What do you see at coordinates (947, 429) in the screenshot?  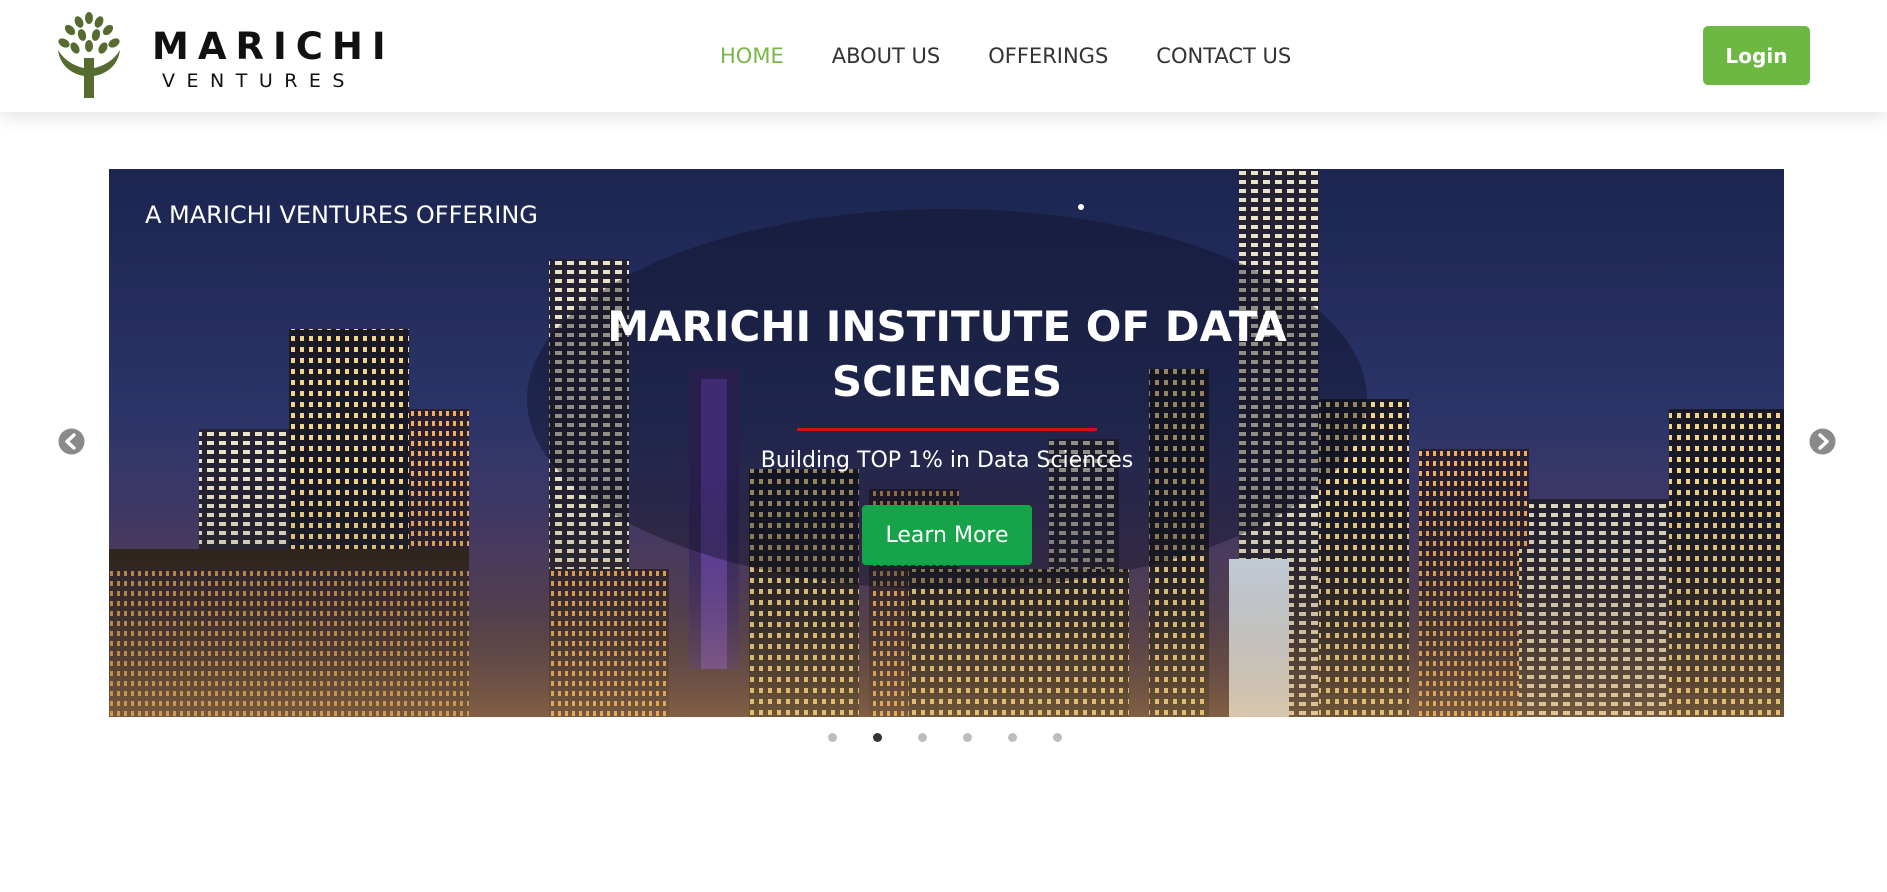 I see `title-divider` at bounding box center [947, 429].